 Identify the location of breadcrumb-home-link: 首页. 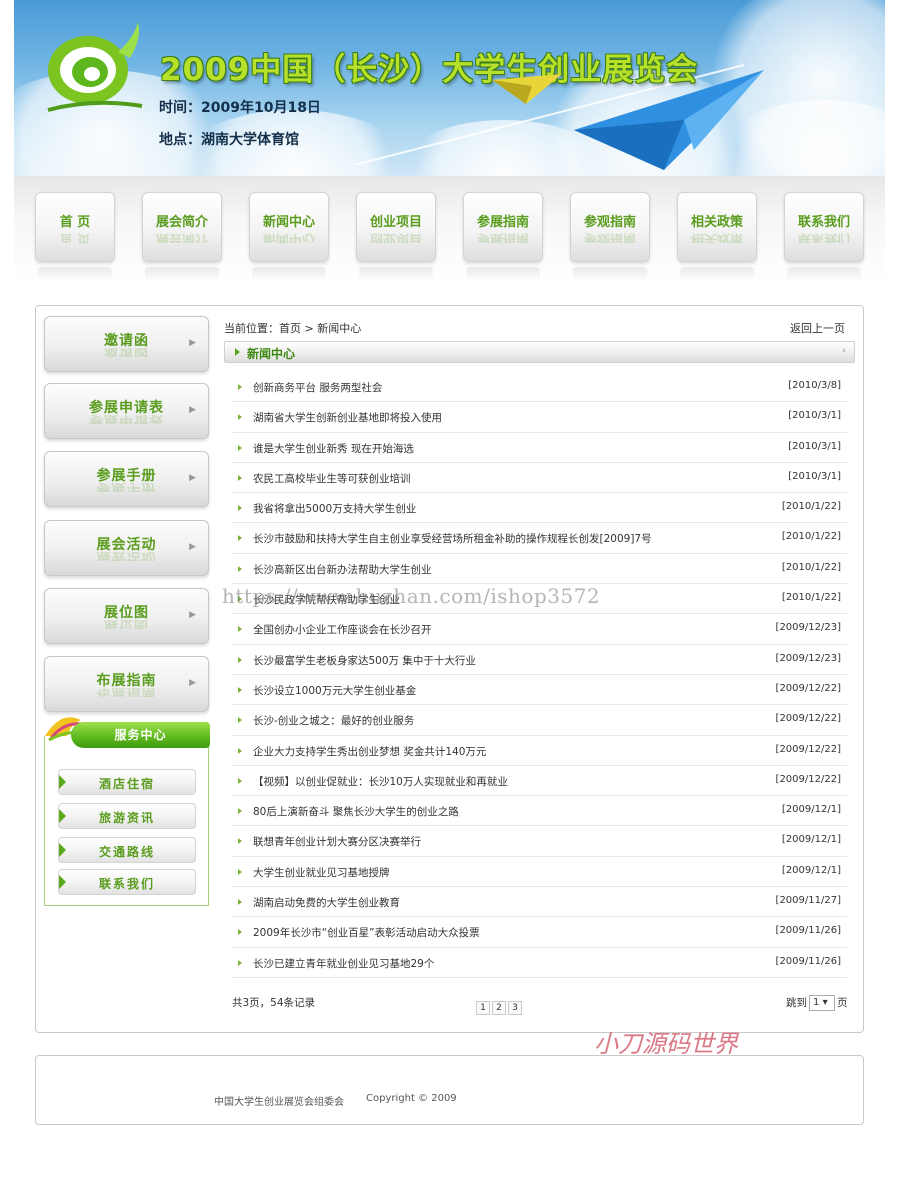
(290, 328).